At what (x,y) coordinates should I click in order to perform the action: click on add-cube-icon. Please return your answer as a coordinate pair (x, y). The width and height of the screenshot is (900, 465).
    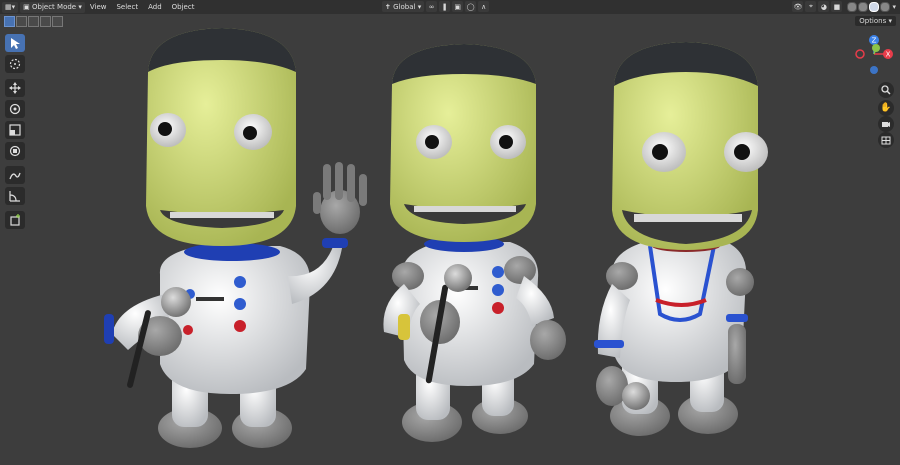
    Looking at the image, I should click on (15, 220).